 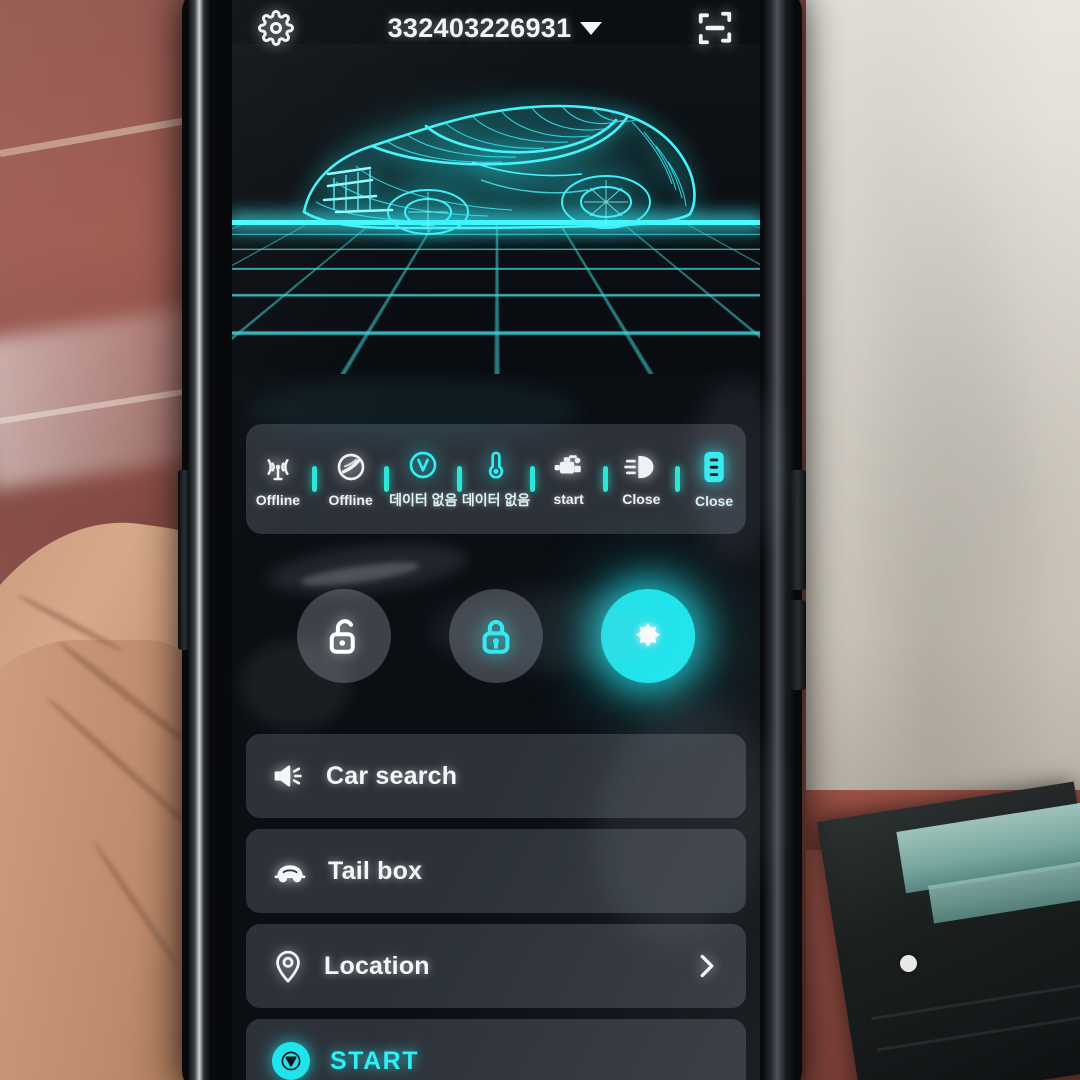 What do you see at coordinates (289, 776) in the screenshot?
I see `horn-speaker-icon` at bounding box center [289, 776].